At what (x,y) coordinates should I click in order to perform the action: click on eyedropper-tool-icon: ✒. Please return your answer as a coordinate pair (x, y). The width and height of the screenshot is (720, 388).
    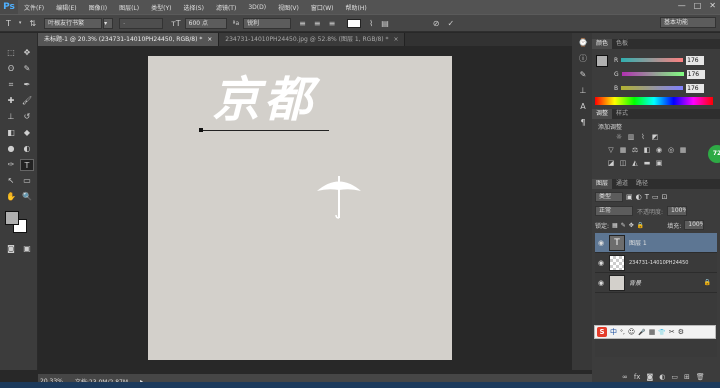
    Looking at the image, I should click on (27, 85).